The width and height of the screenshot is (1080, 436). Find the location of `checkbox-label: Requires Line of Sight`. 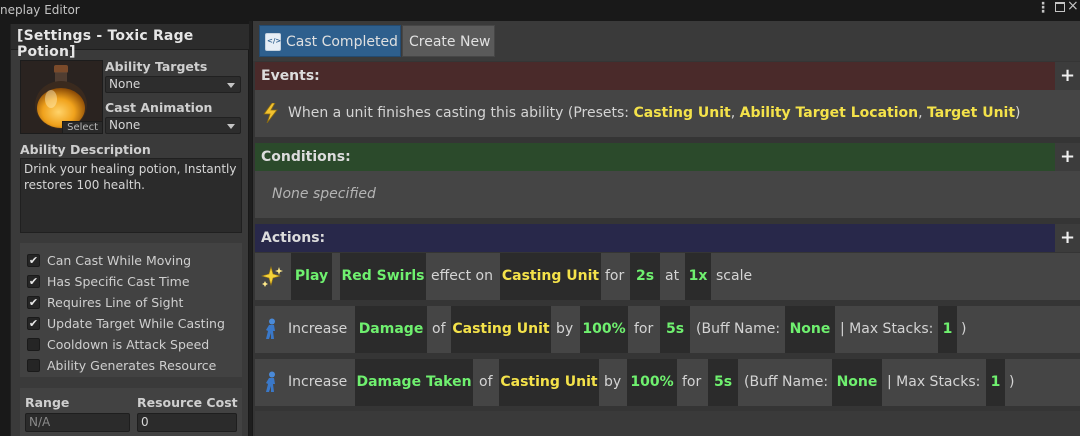

checkbox-label: Requires Line of Sight is located at coordinates (115, 302).